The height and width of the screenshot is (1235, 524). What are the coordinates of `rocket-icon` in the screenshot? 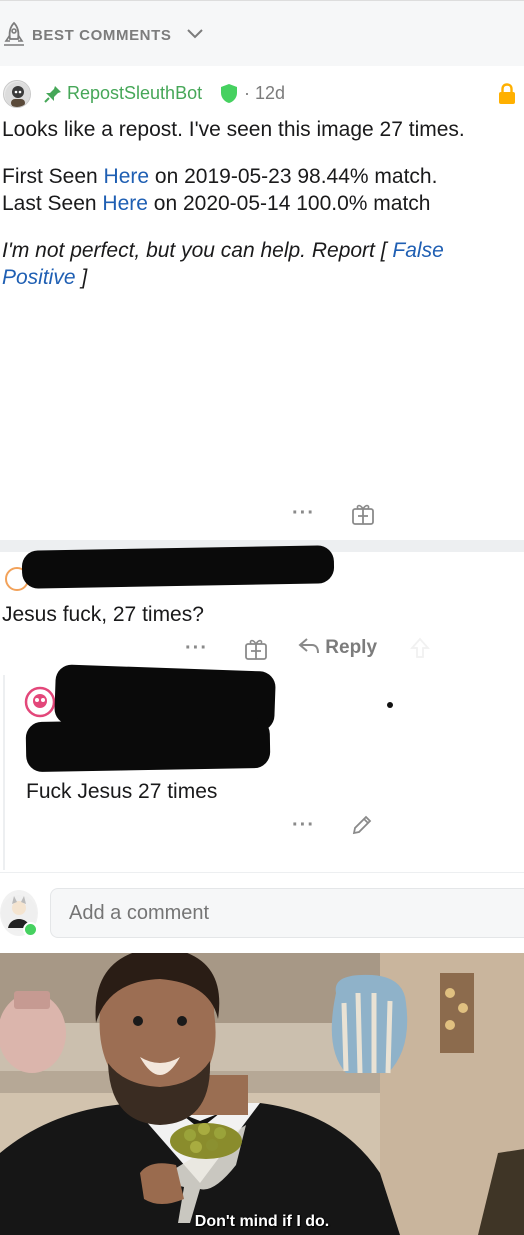 It's located at (14, 33).